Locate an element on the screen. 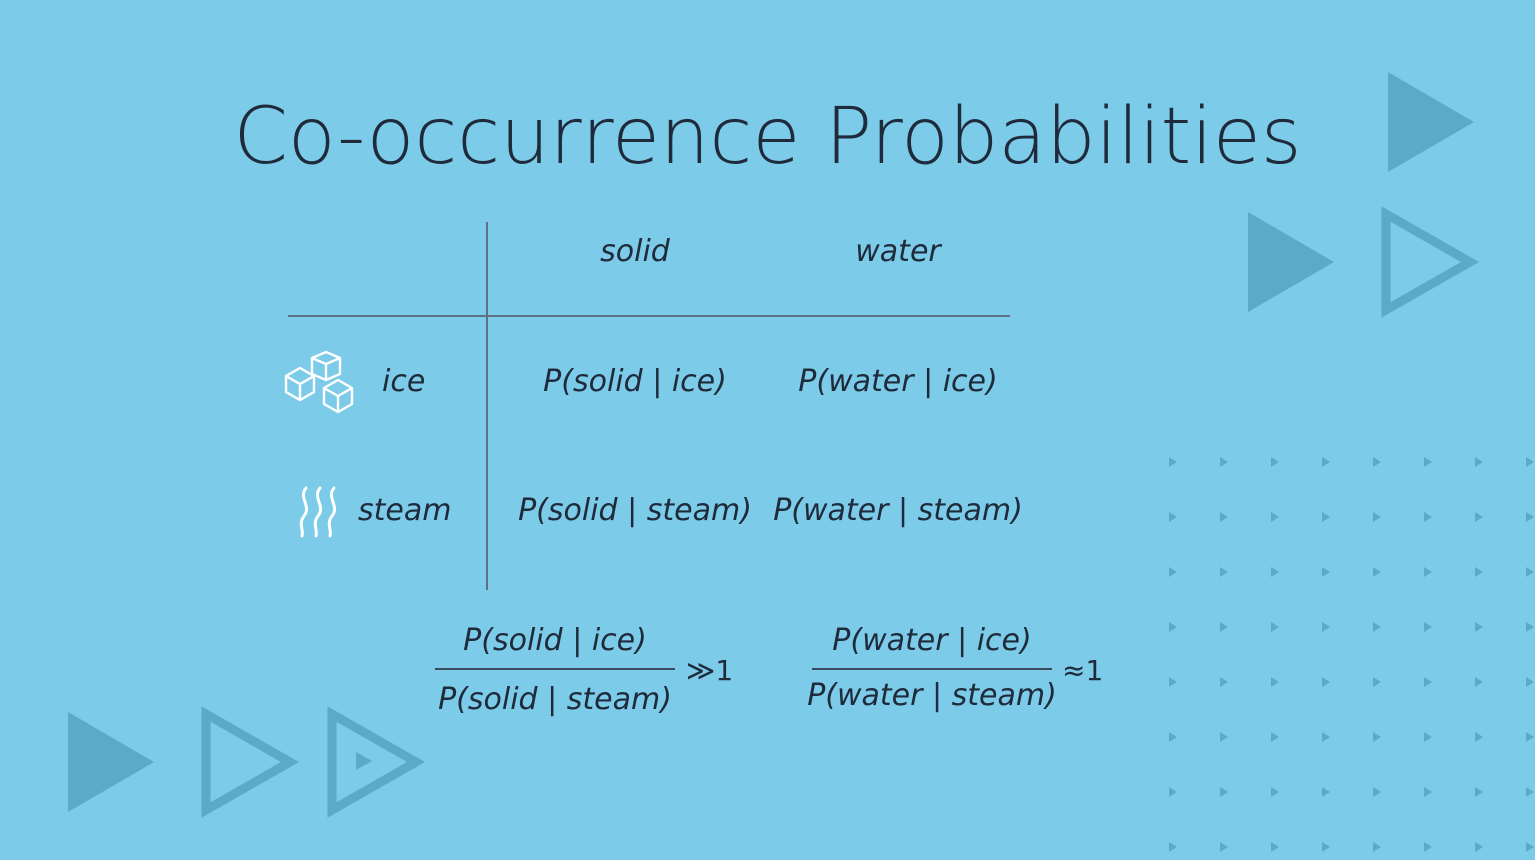 Image resolution: width=1535 pixels, height=860 pixels. slide-title: Co-occurrence Probabilities is located at coordinates (767, 137).